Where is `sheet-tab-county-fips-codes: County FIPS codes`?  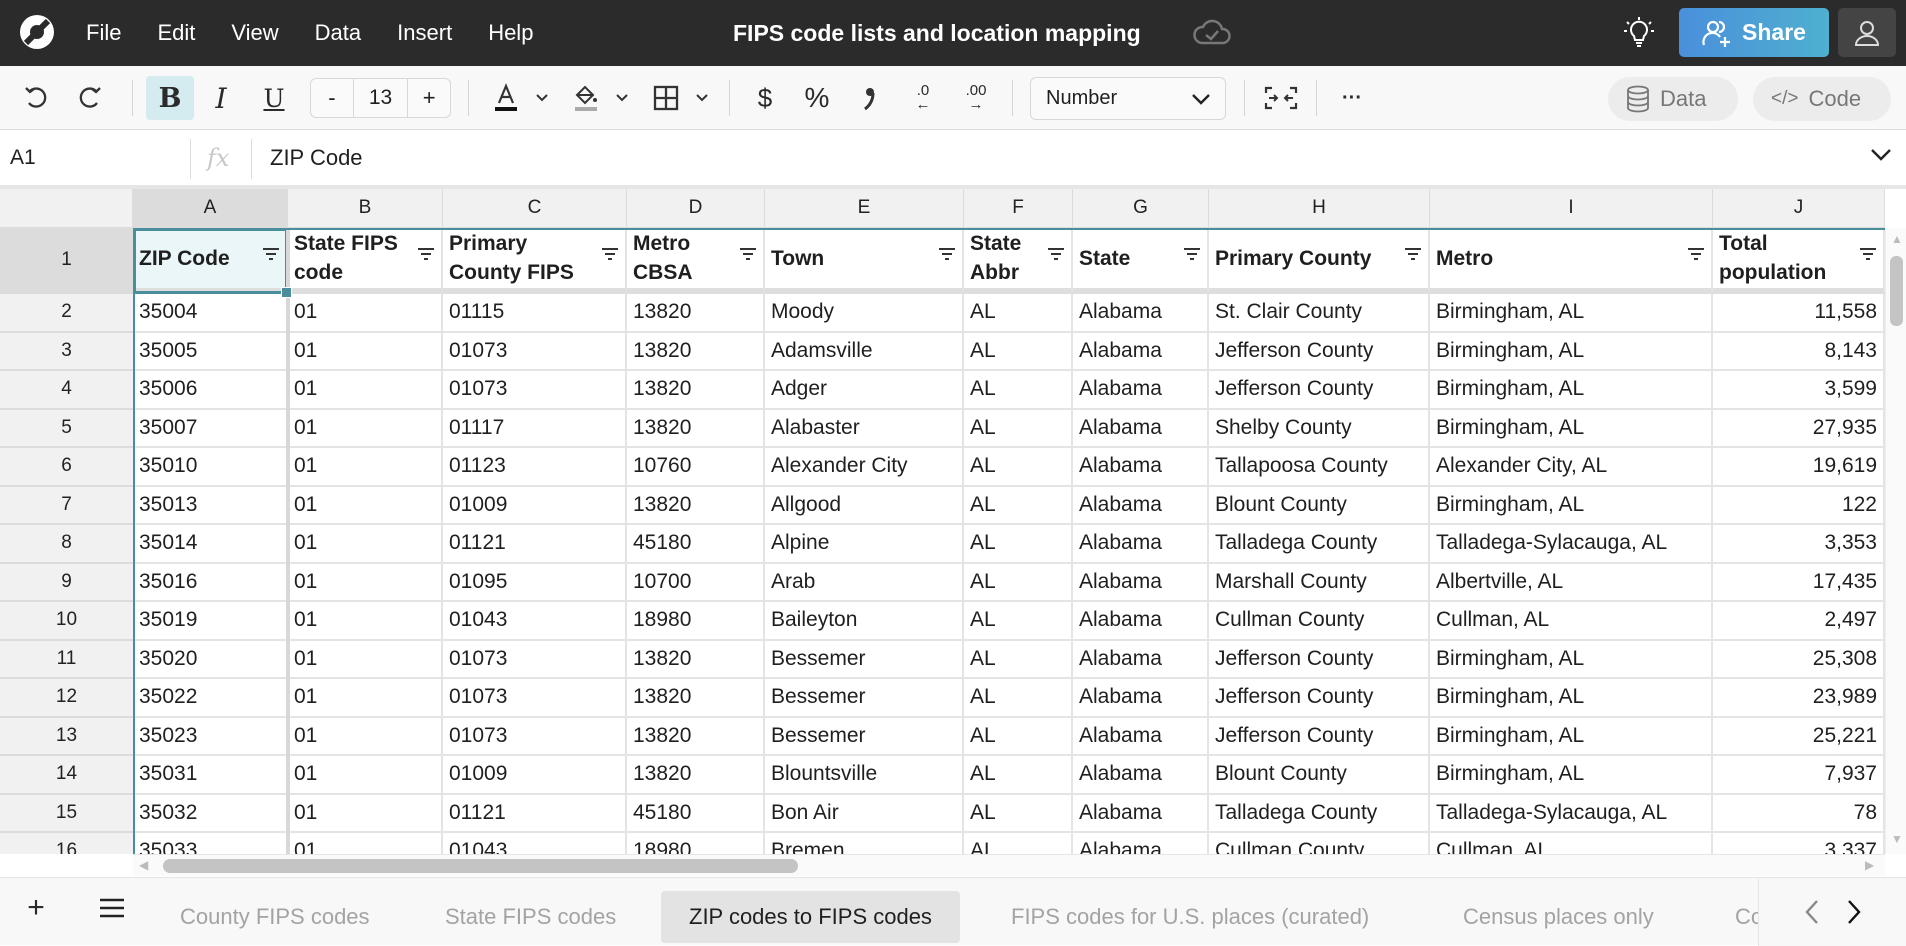
sheet-tab-county-fips-codes: County FIPS codes is located at coordinates (275, 917).